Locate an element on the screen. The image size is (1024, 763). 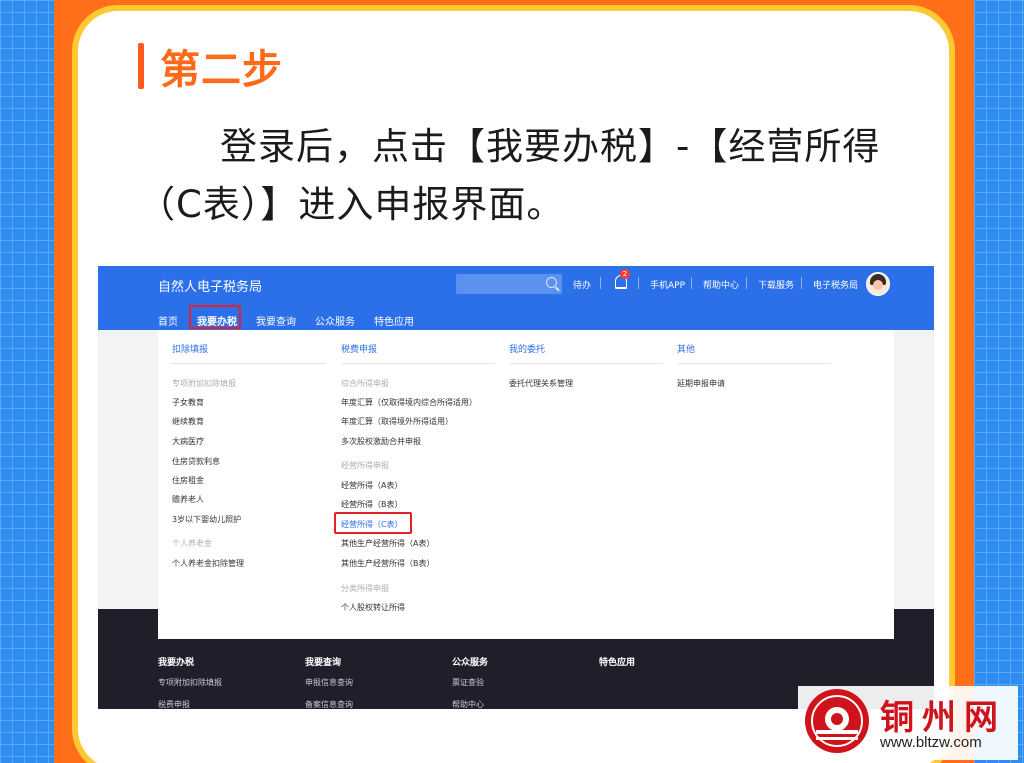
step-heading: 第二步 is located at coordinates (210, 66).